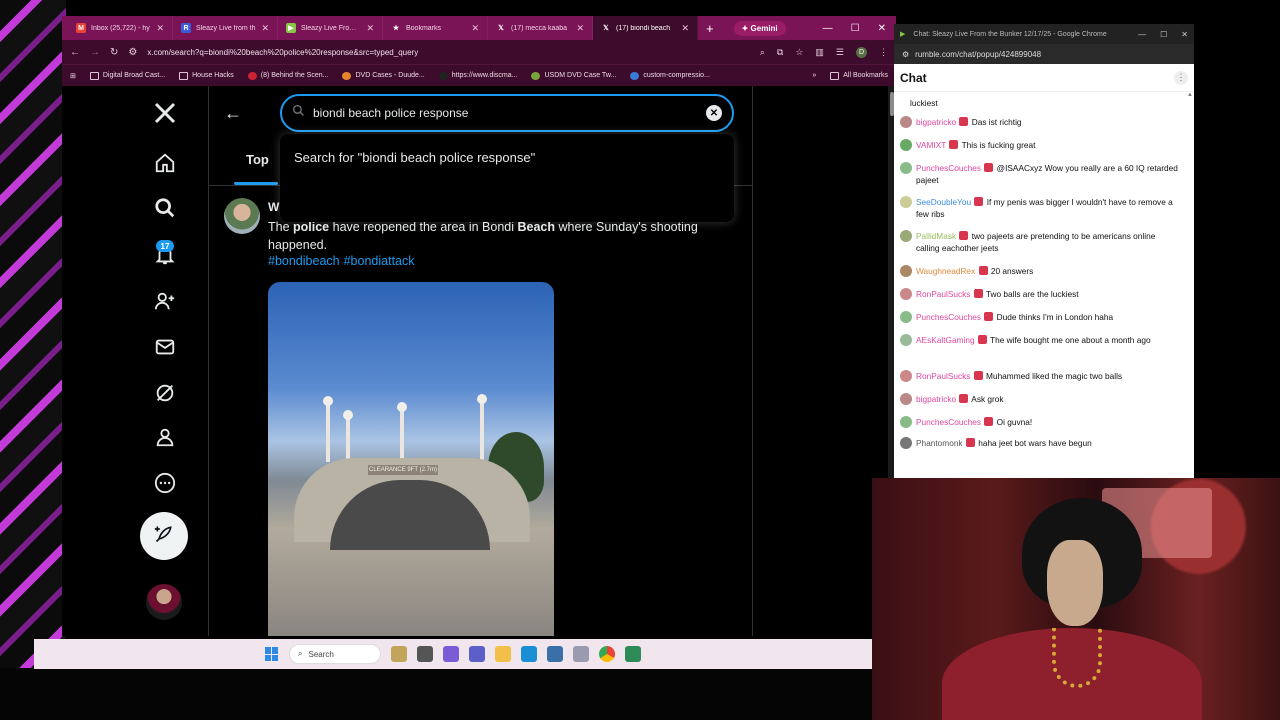 This screenshot has height=720, width=1280. I want to click on search-input: biondi beach police response ✕, so click(507, 113).